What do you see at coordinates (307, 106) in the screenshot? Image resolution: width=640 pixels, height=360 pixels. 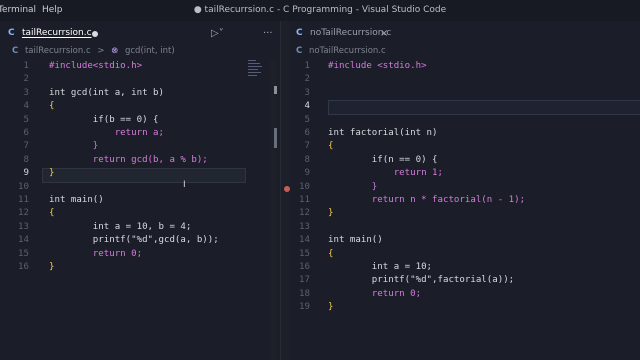 I see `code-line: 4` at bounding box center [307, 106].